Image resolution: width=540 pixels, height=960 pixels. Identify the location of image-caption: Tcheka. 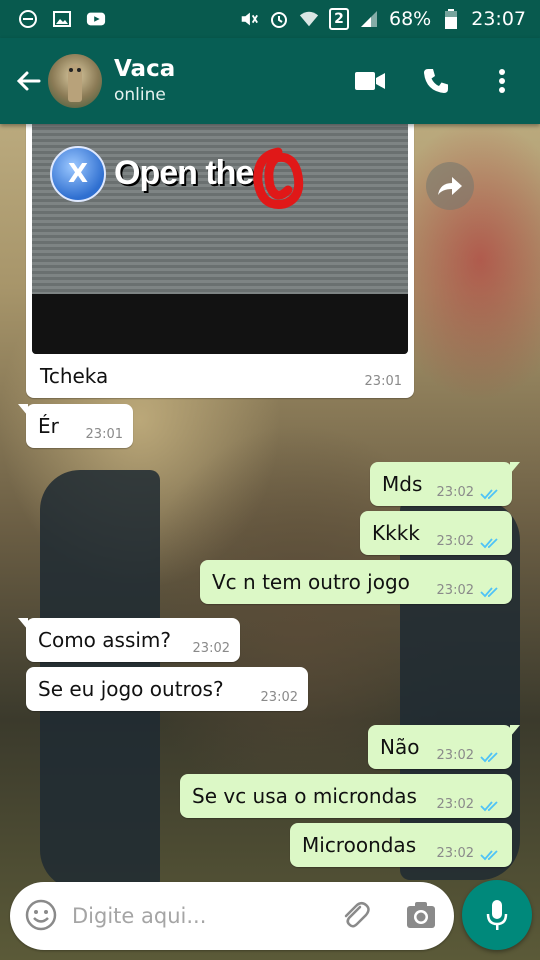
(74, 376).